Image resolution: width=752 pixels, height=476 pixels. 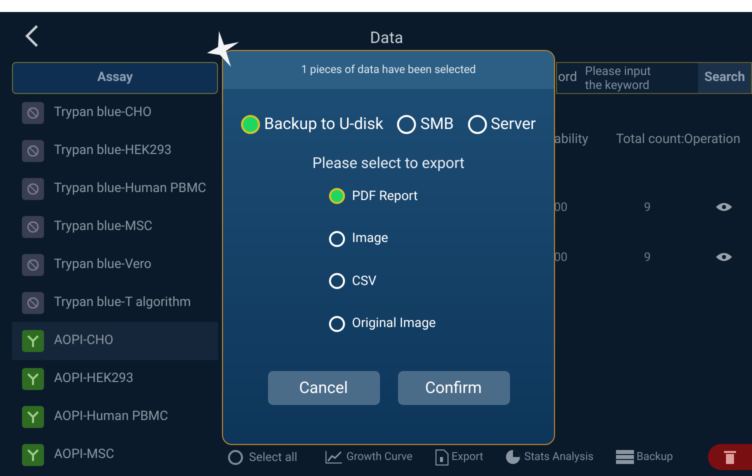 I want to click on assay-item: Trypan blue-HEK293, so click(x=115, y=151).